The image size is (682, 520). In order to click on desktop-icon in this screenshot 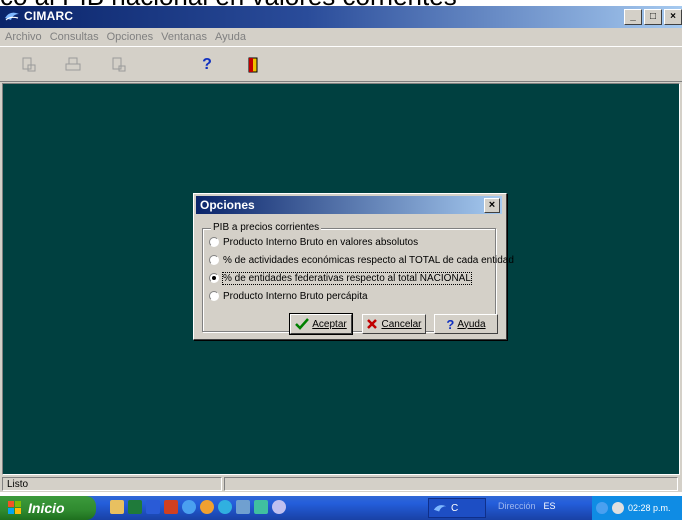, I will do `click(279, 507)`.